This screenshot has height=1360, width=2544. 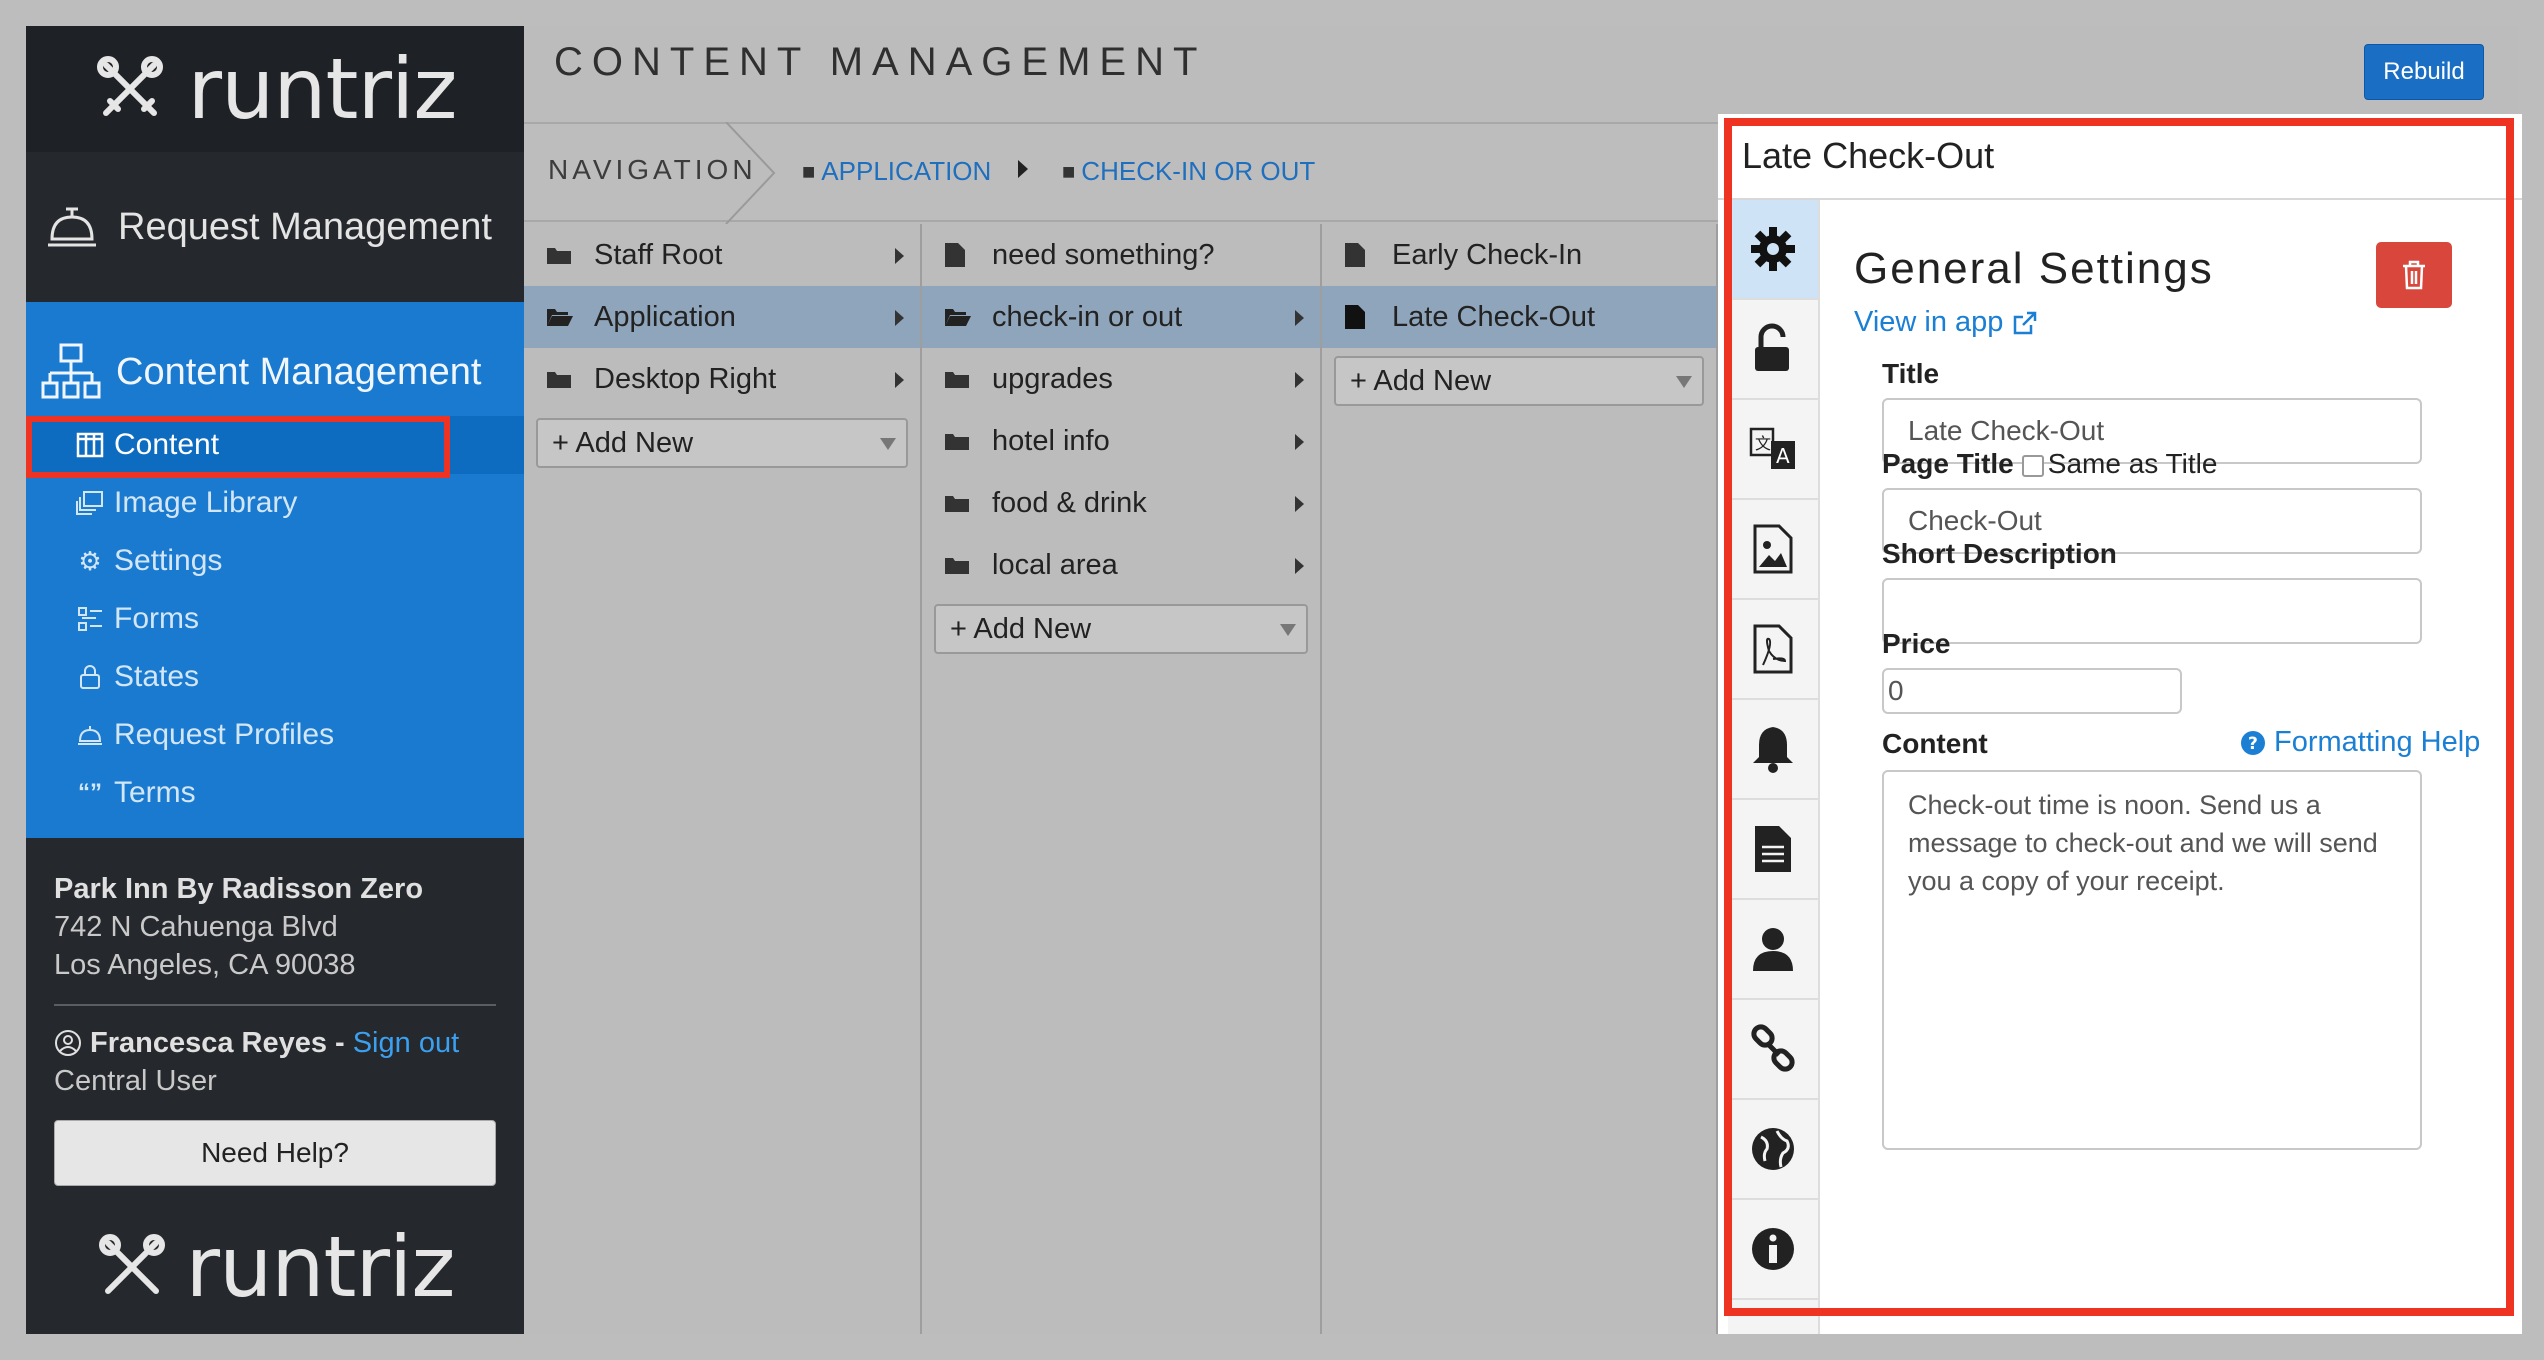 What do you see at coordinates (1520, 779) in the screenshot?
I see `tree-column-3: Early Check-In Late Check-Out + Add New` at bounding box center [1520, 779].